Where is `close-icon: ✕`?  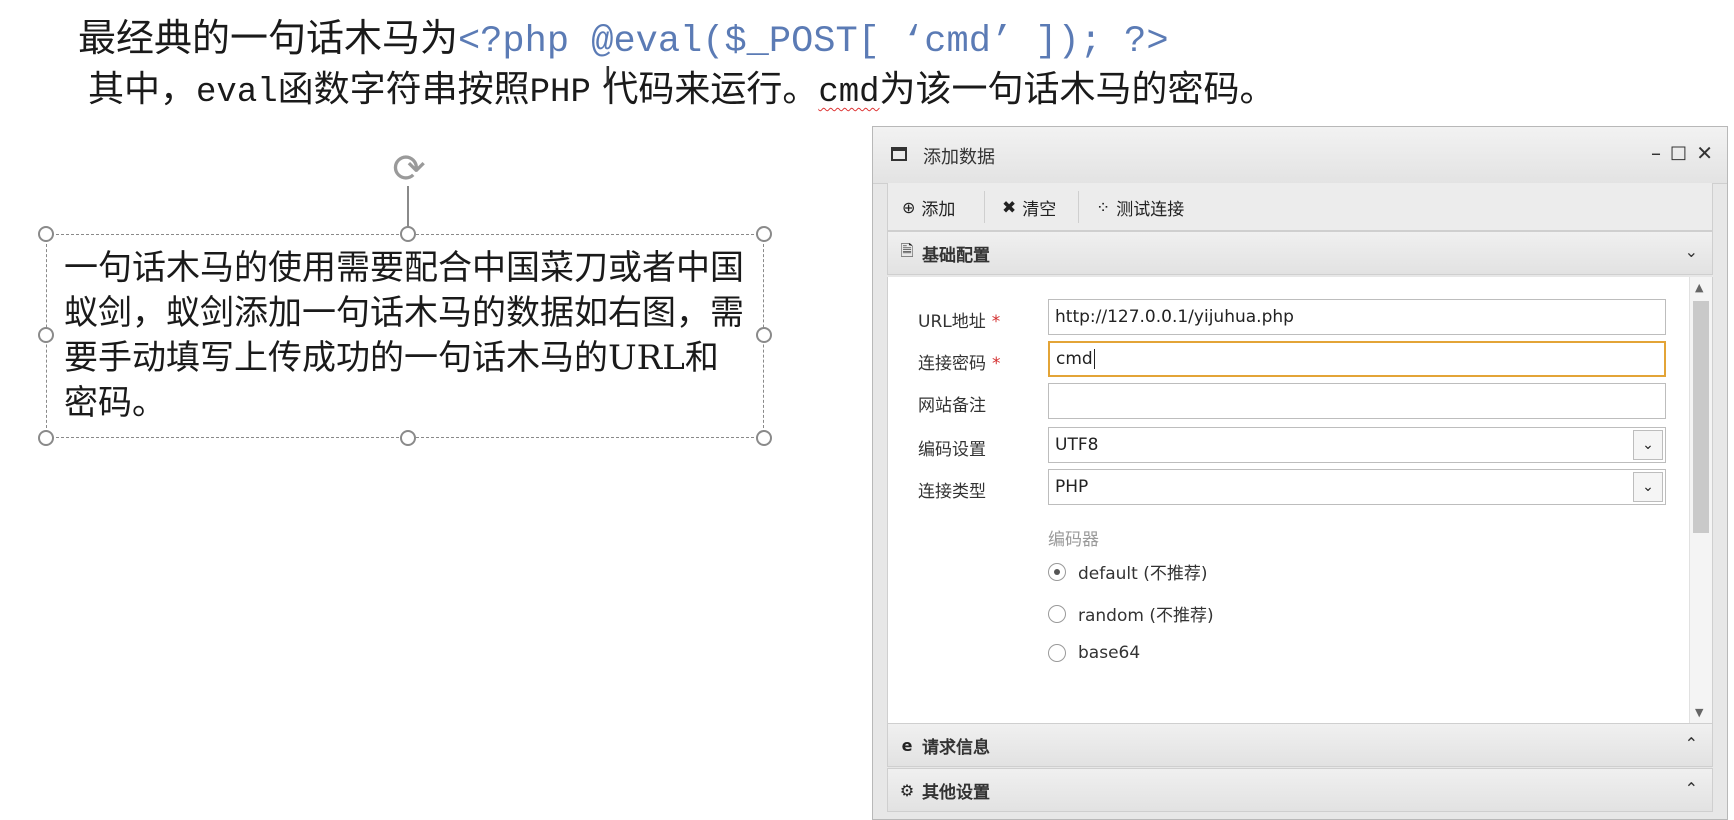 close-icon: ✕ is located at coordinates (1704, 153).